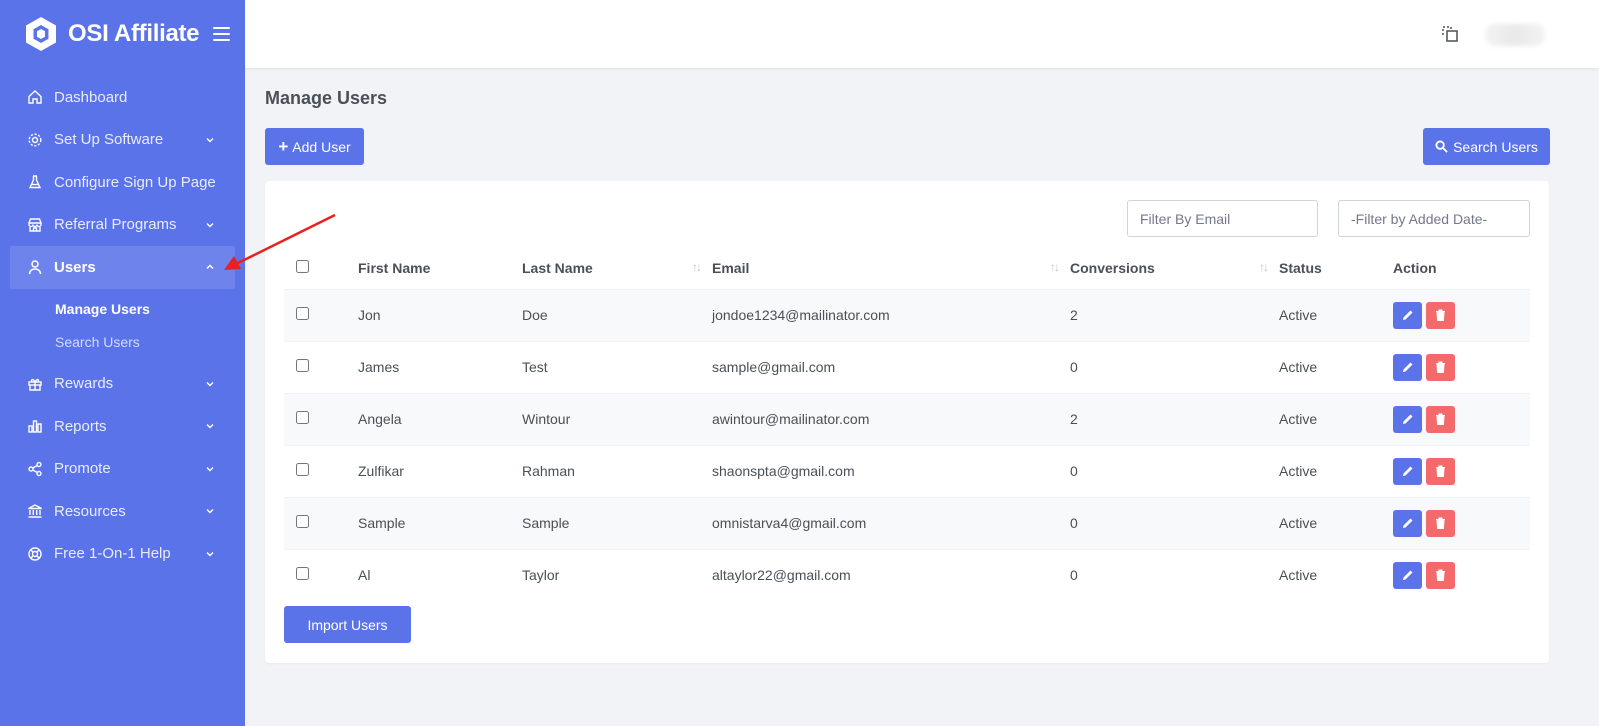 This screenshot has width=1599, height=726. I want to click on trash-icon, so click(1440, 575).